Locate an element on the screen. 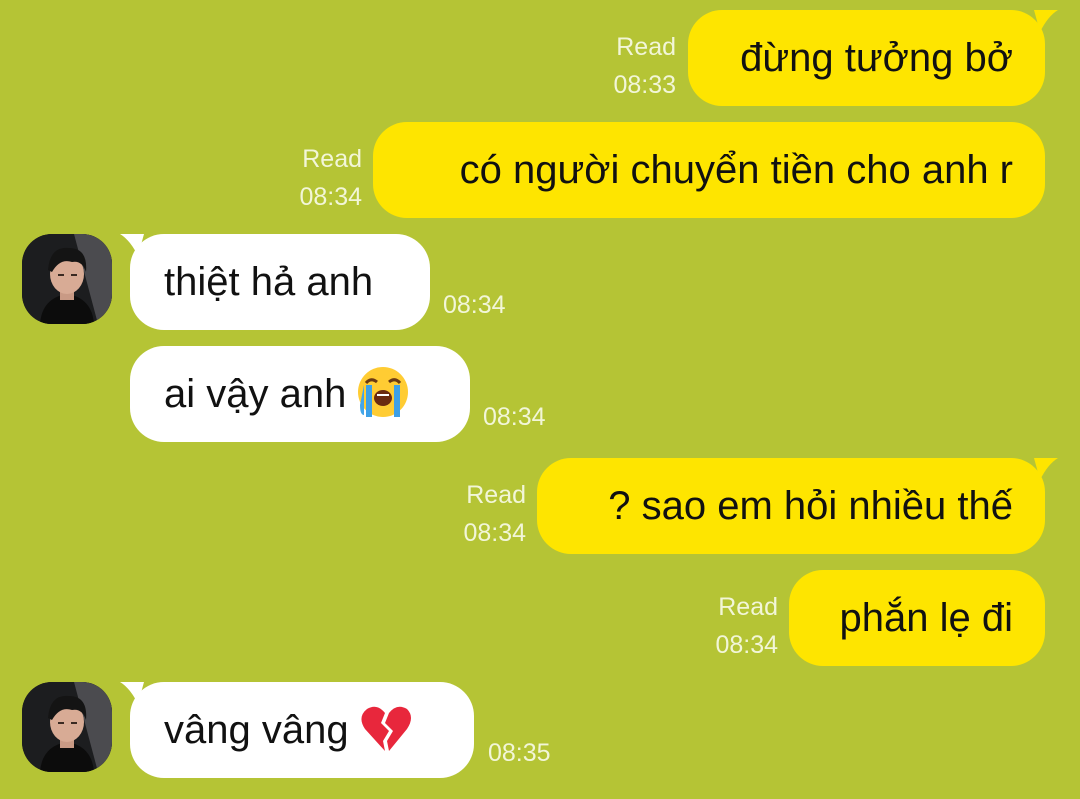 The height and width of the screenshot is (799, 1080). message-bubble: thiệt hả anh is located at coordinates (280, 282).